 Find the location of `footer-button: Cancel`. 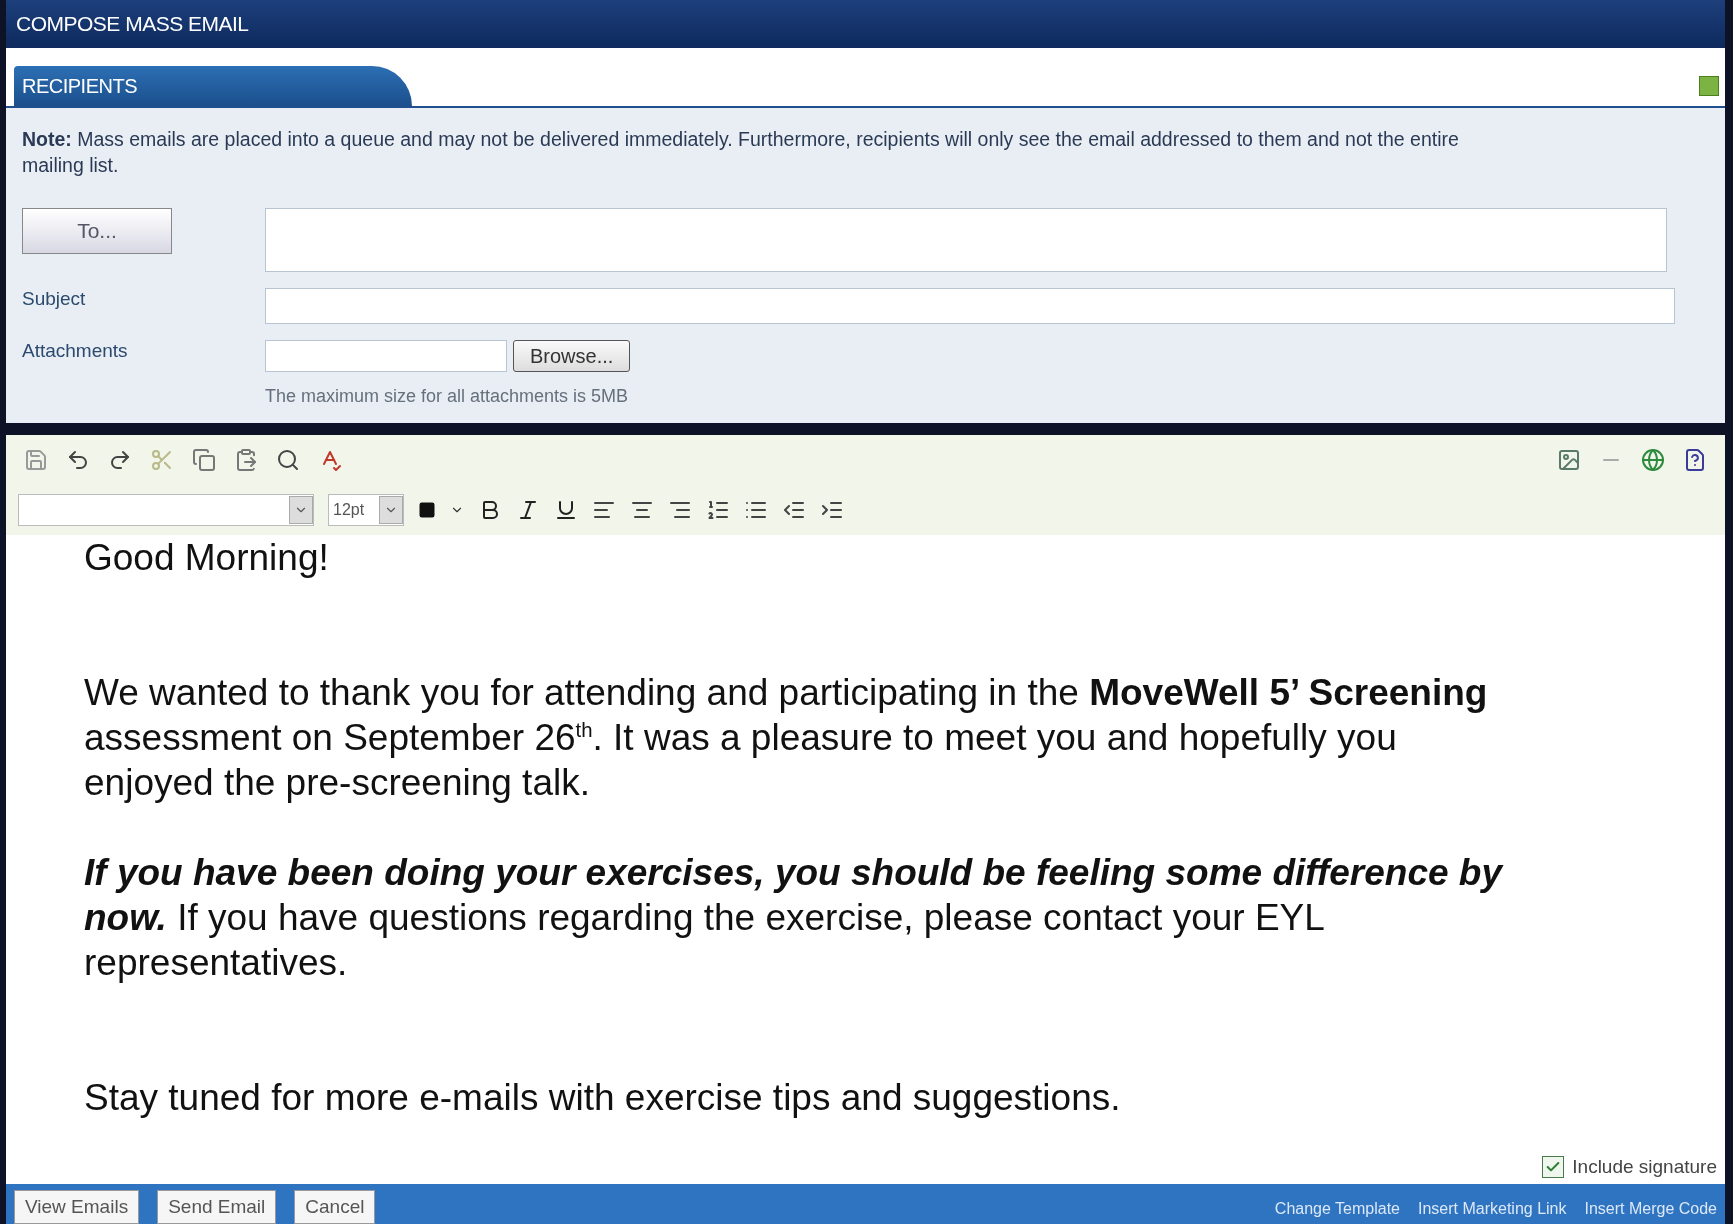

footer-button: Cancel is located at coordinates (335, 1207).